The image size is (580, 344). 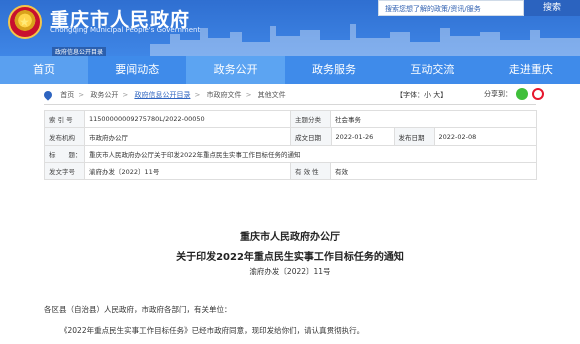 I want to click on breadcrumb-home: 首页, so click(x=67, y=95).